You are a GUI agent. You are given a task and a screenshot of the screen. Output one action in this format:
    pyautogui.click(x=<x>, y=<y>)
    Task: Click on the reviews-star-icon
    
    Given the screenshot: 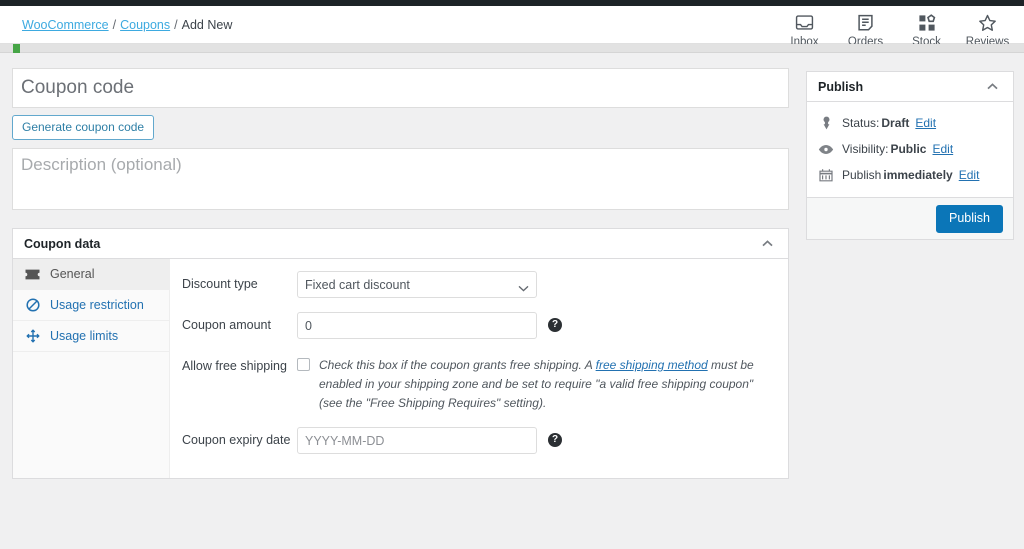 What is the action you would take?
    pyautogui.click(x=987, y=23)
    